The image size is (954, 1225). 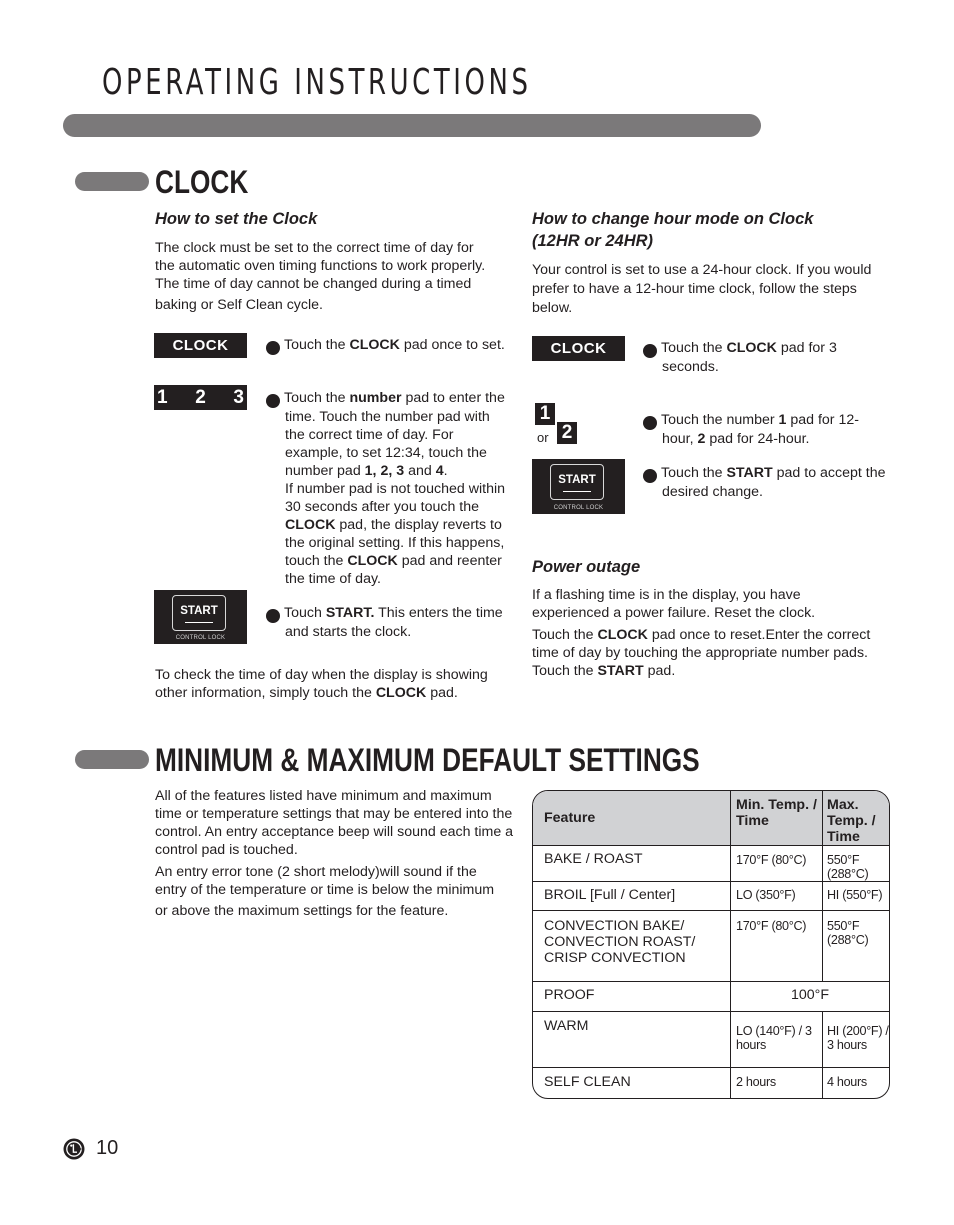 What do you see at coordinates (809, 996) in the screenshot?
I see `cell-merged-value: 100°F` at bounding box center [809, 996].